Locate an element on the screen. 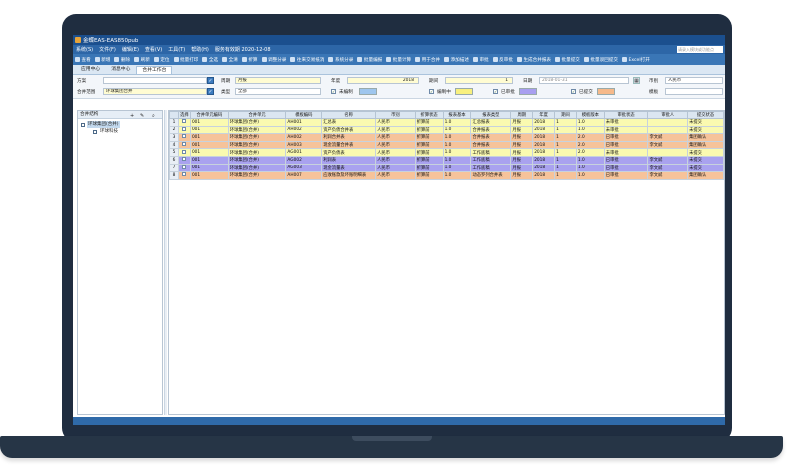  year-stepper: 2018 is located at coordinates (383, 80).